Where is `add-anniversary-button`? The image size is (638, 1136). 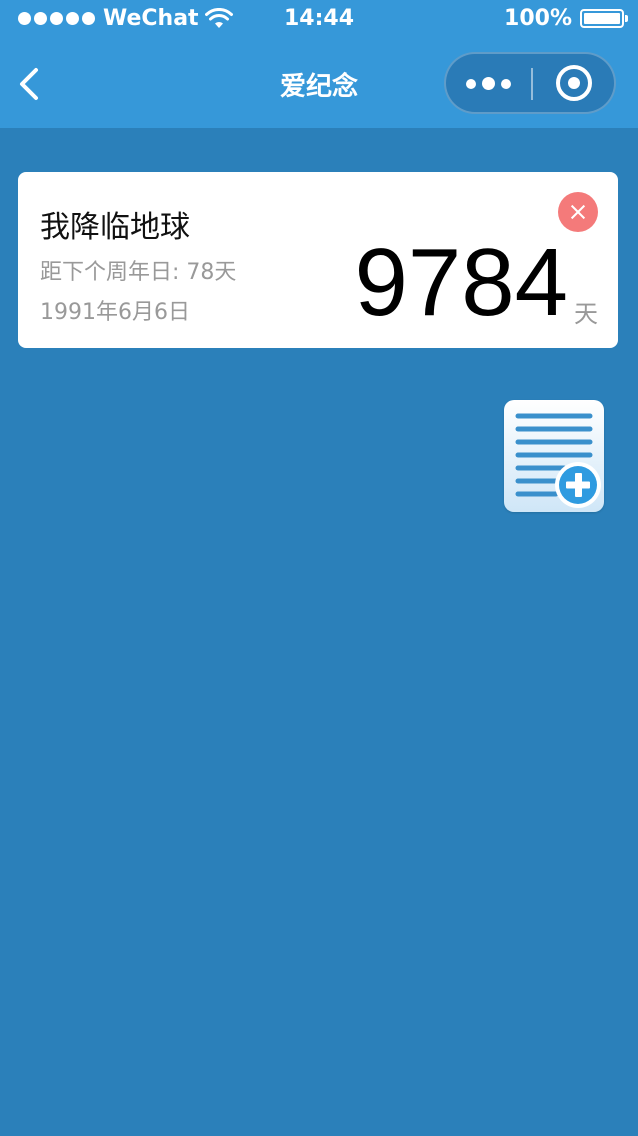 add-anniversary-button is located at coordinates (554, 456).